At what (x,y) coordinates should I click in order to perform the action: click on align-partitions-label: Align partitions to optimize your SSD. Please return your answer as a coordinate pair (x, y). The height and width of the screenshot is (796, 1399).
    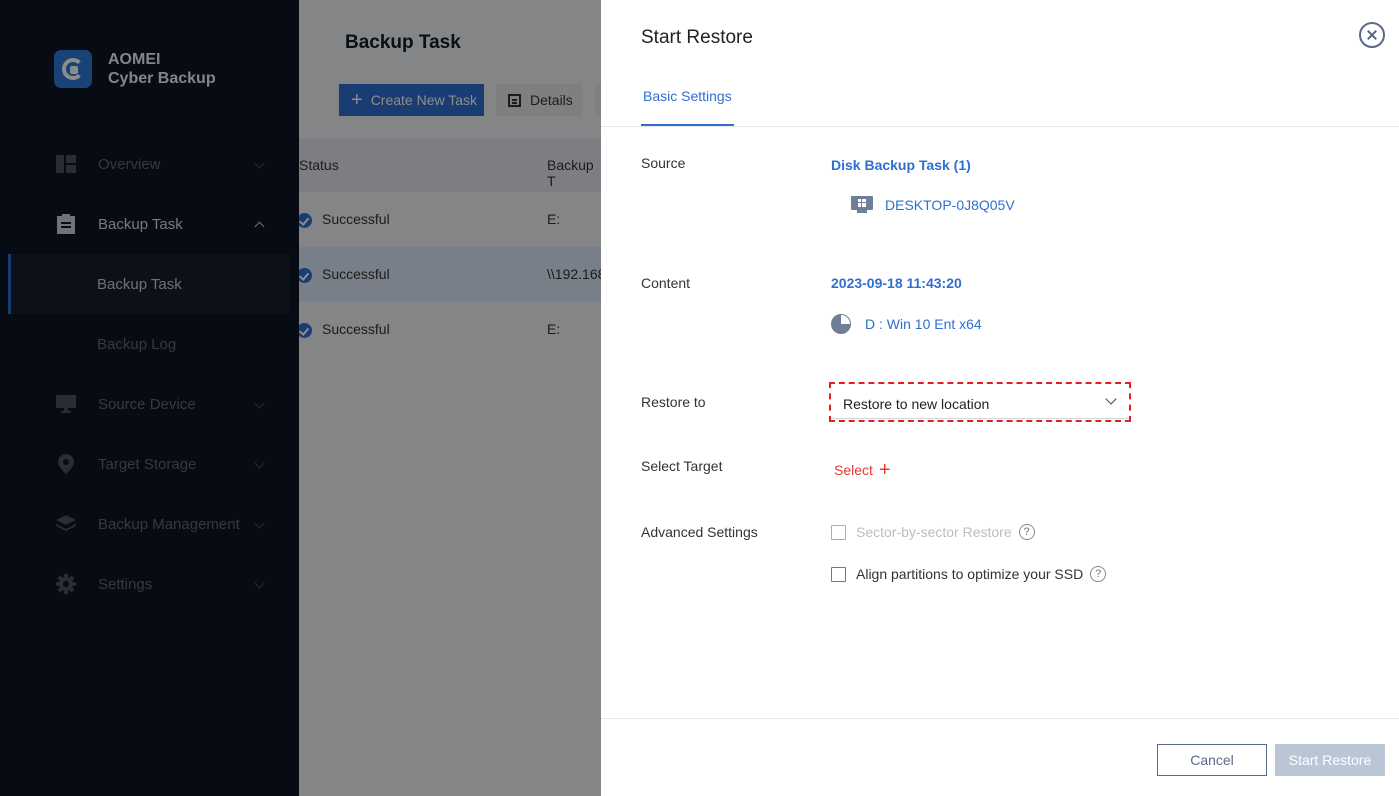
    Looking at the image, I should click on (970, 574).